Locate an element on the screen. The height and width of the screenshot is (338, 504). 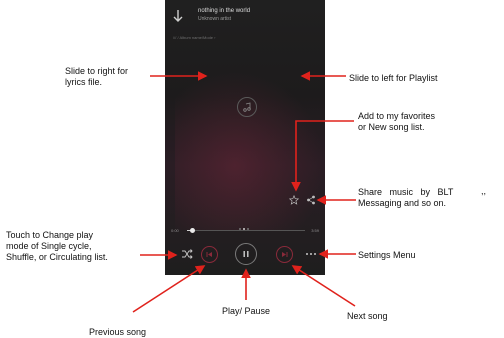
arrow-favorites is located at coordinates (322, 156).